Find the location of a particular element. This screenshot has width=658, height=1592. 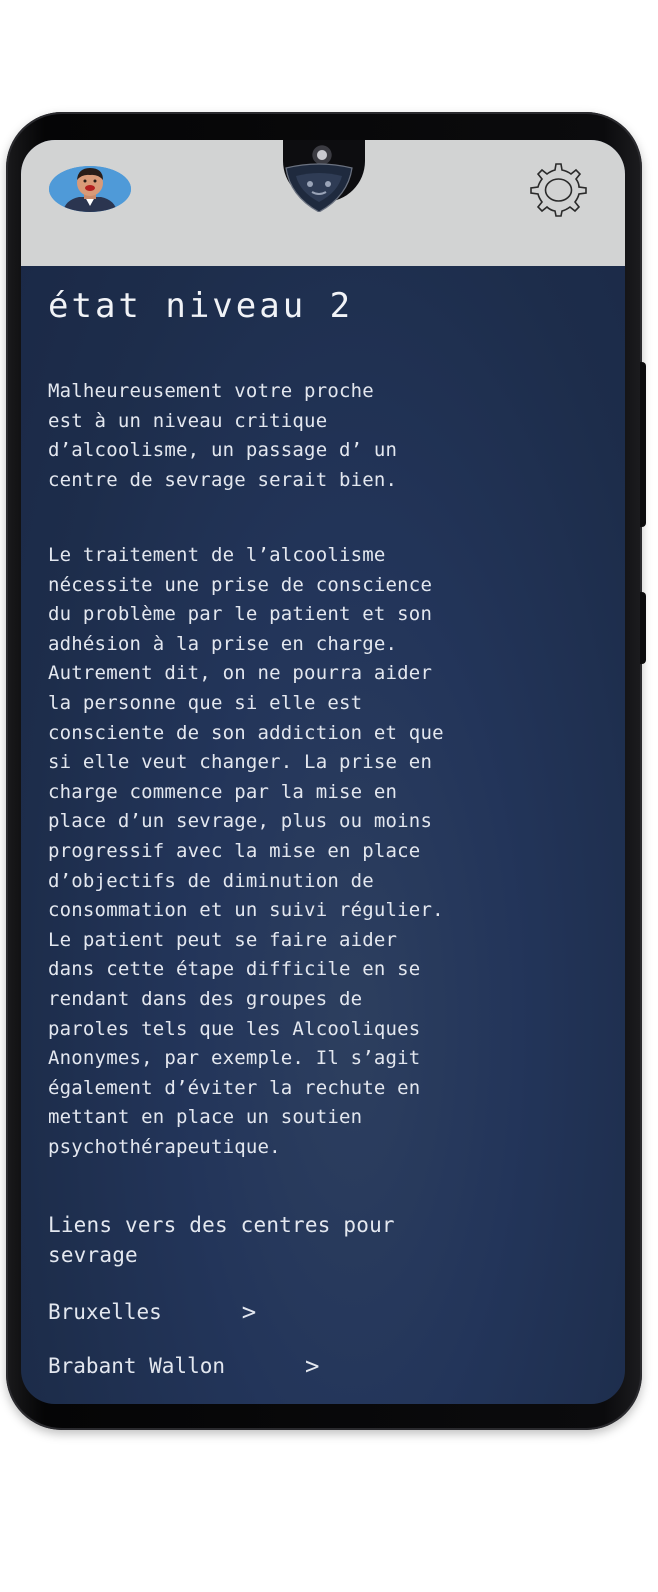

user-avatar-icon is located at coordinates (90, 189).